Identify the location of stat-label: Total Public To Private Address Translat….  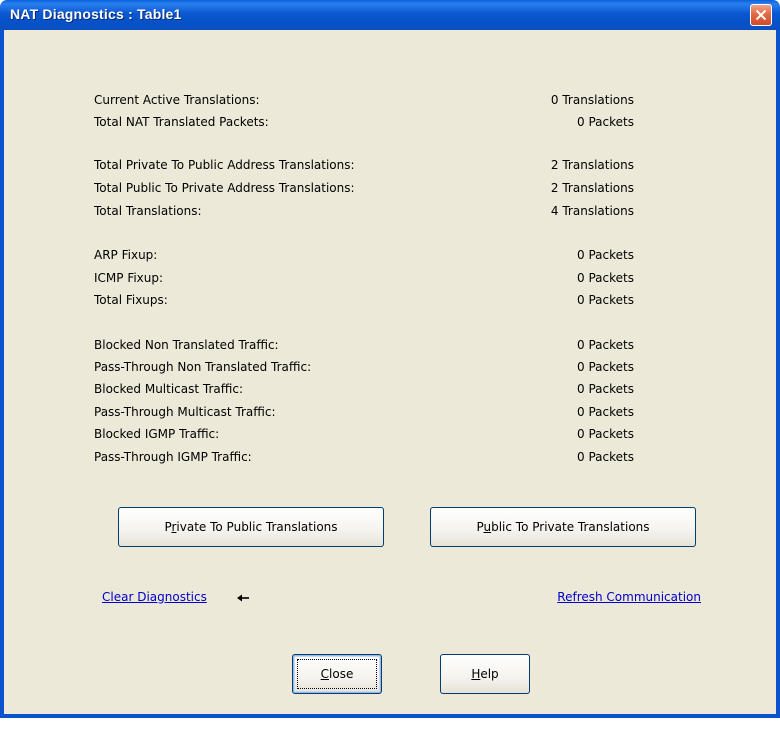
(224, 188).